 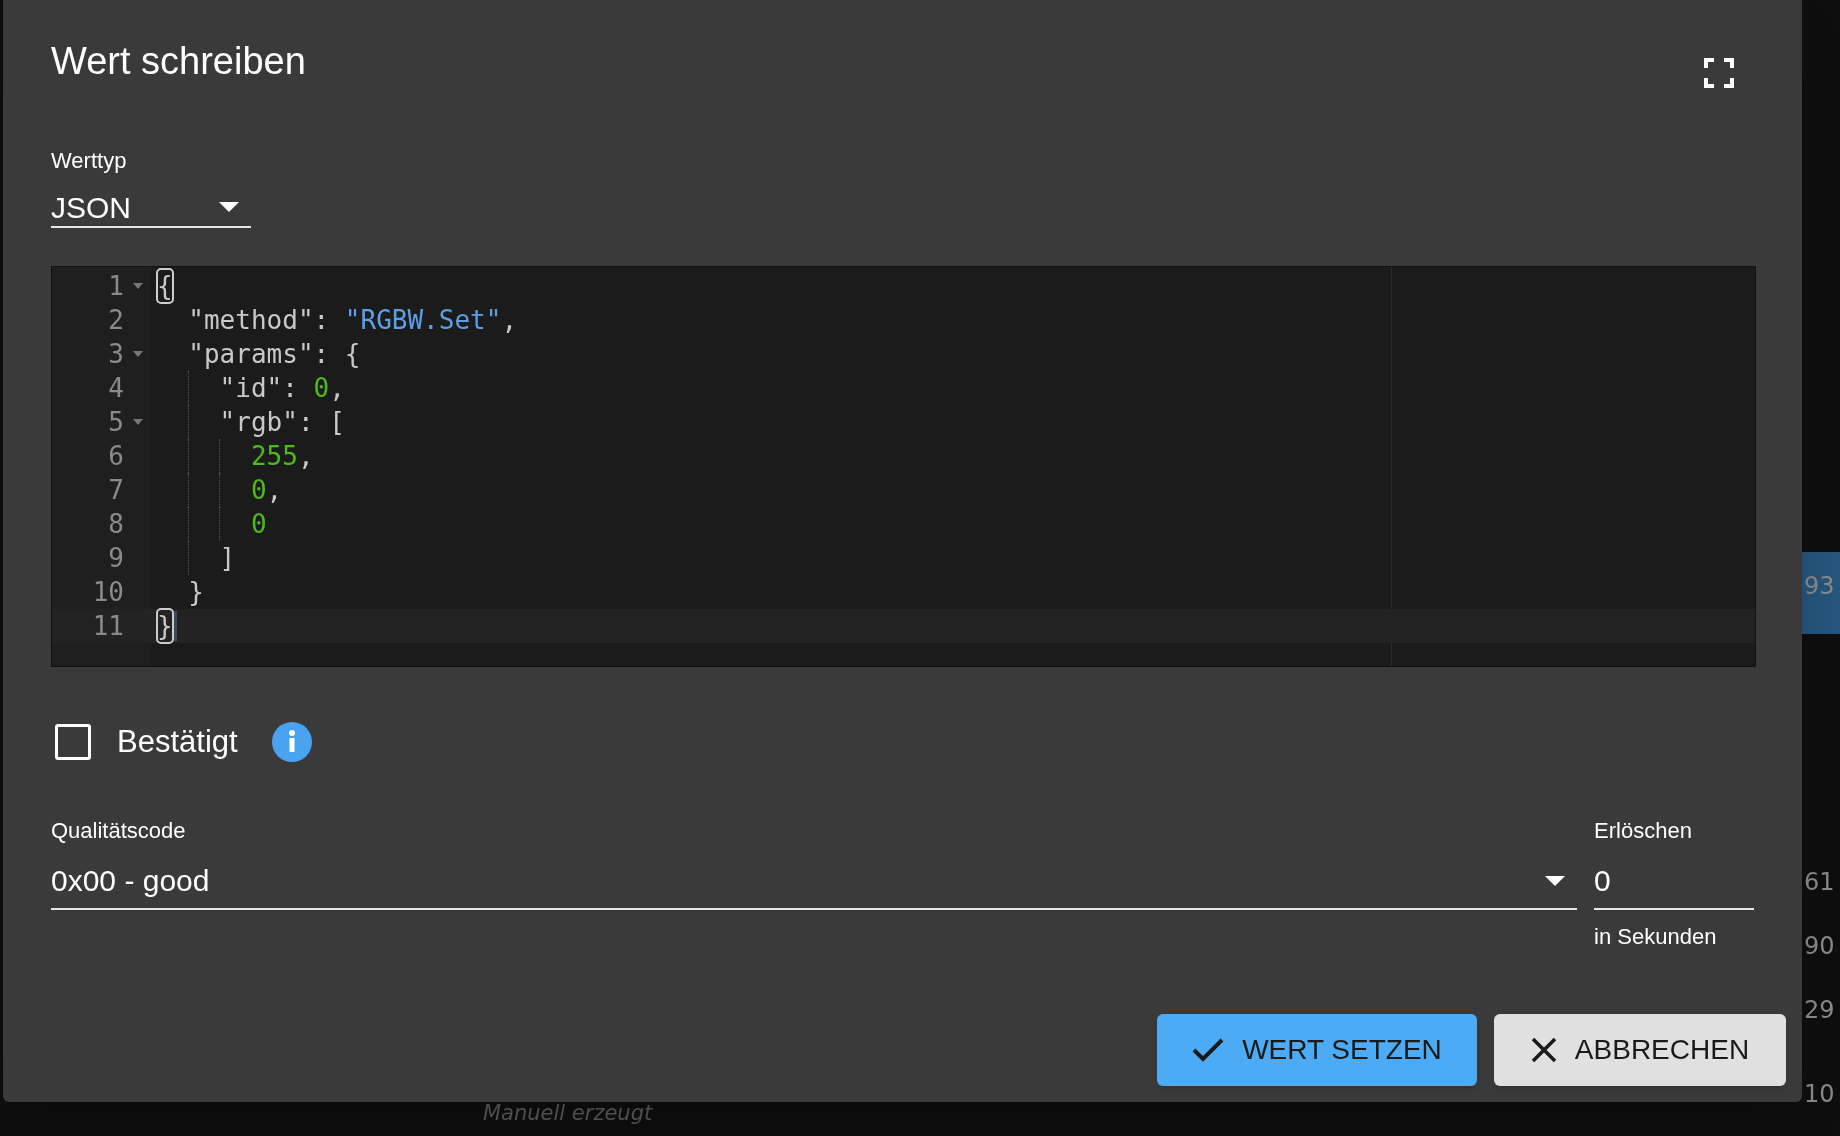 What do you see at coordinates (115, 354) in the screenshot?
I see `line-number: 3` at bounding box center [115, 354].